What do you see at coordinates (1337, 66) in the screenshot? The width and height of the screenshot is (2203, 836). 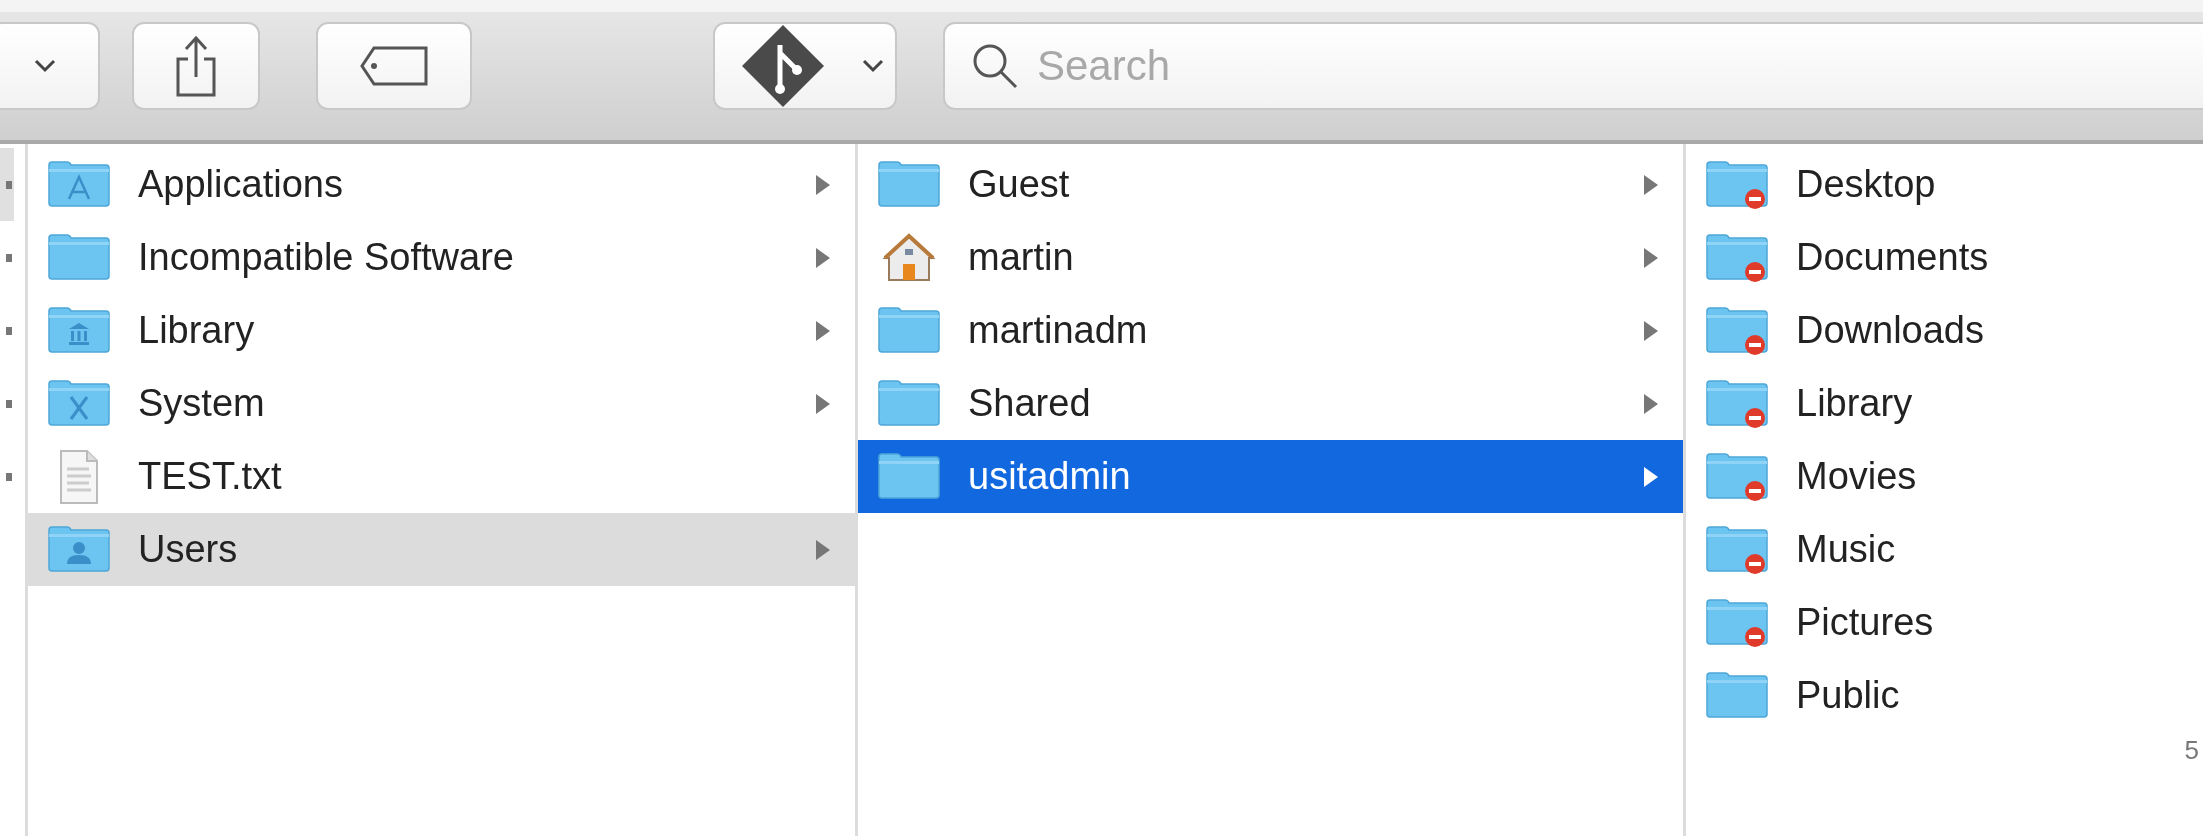 I see `search-input: Search` at bounding box center [1337, 66].